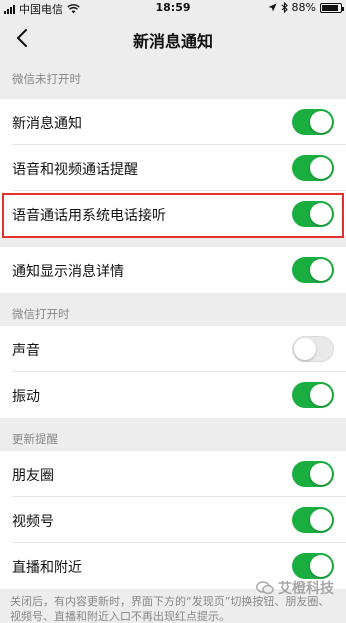  Describe the element at coordinates (173, 395) in the screenshot. I see `row-vibrate: 振动` at that location.